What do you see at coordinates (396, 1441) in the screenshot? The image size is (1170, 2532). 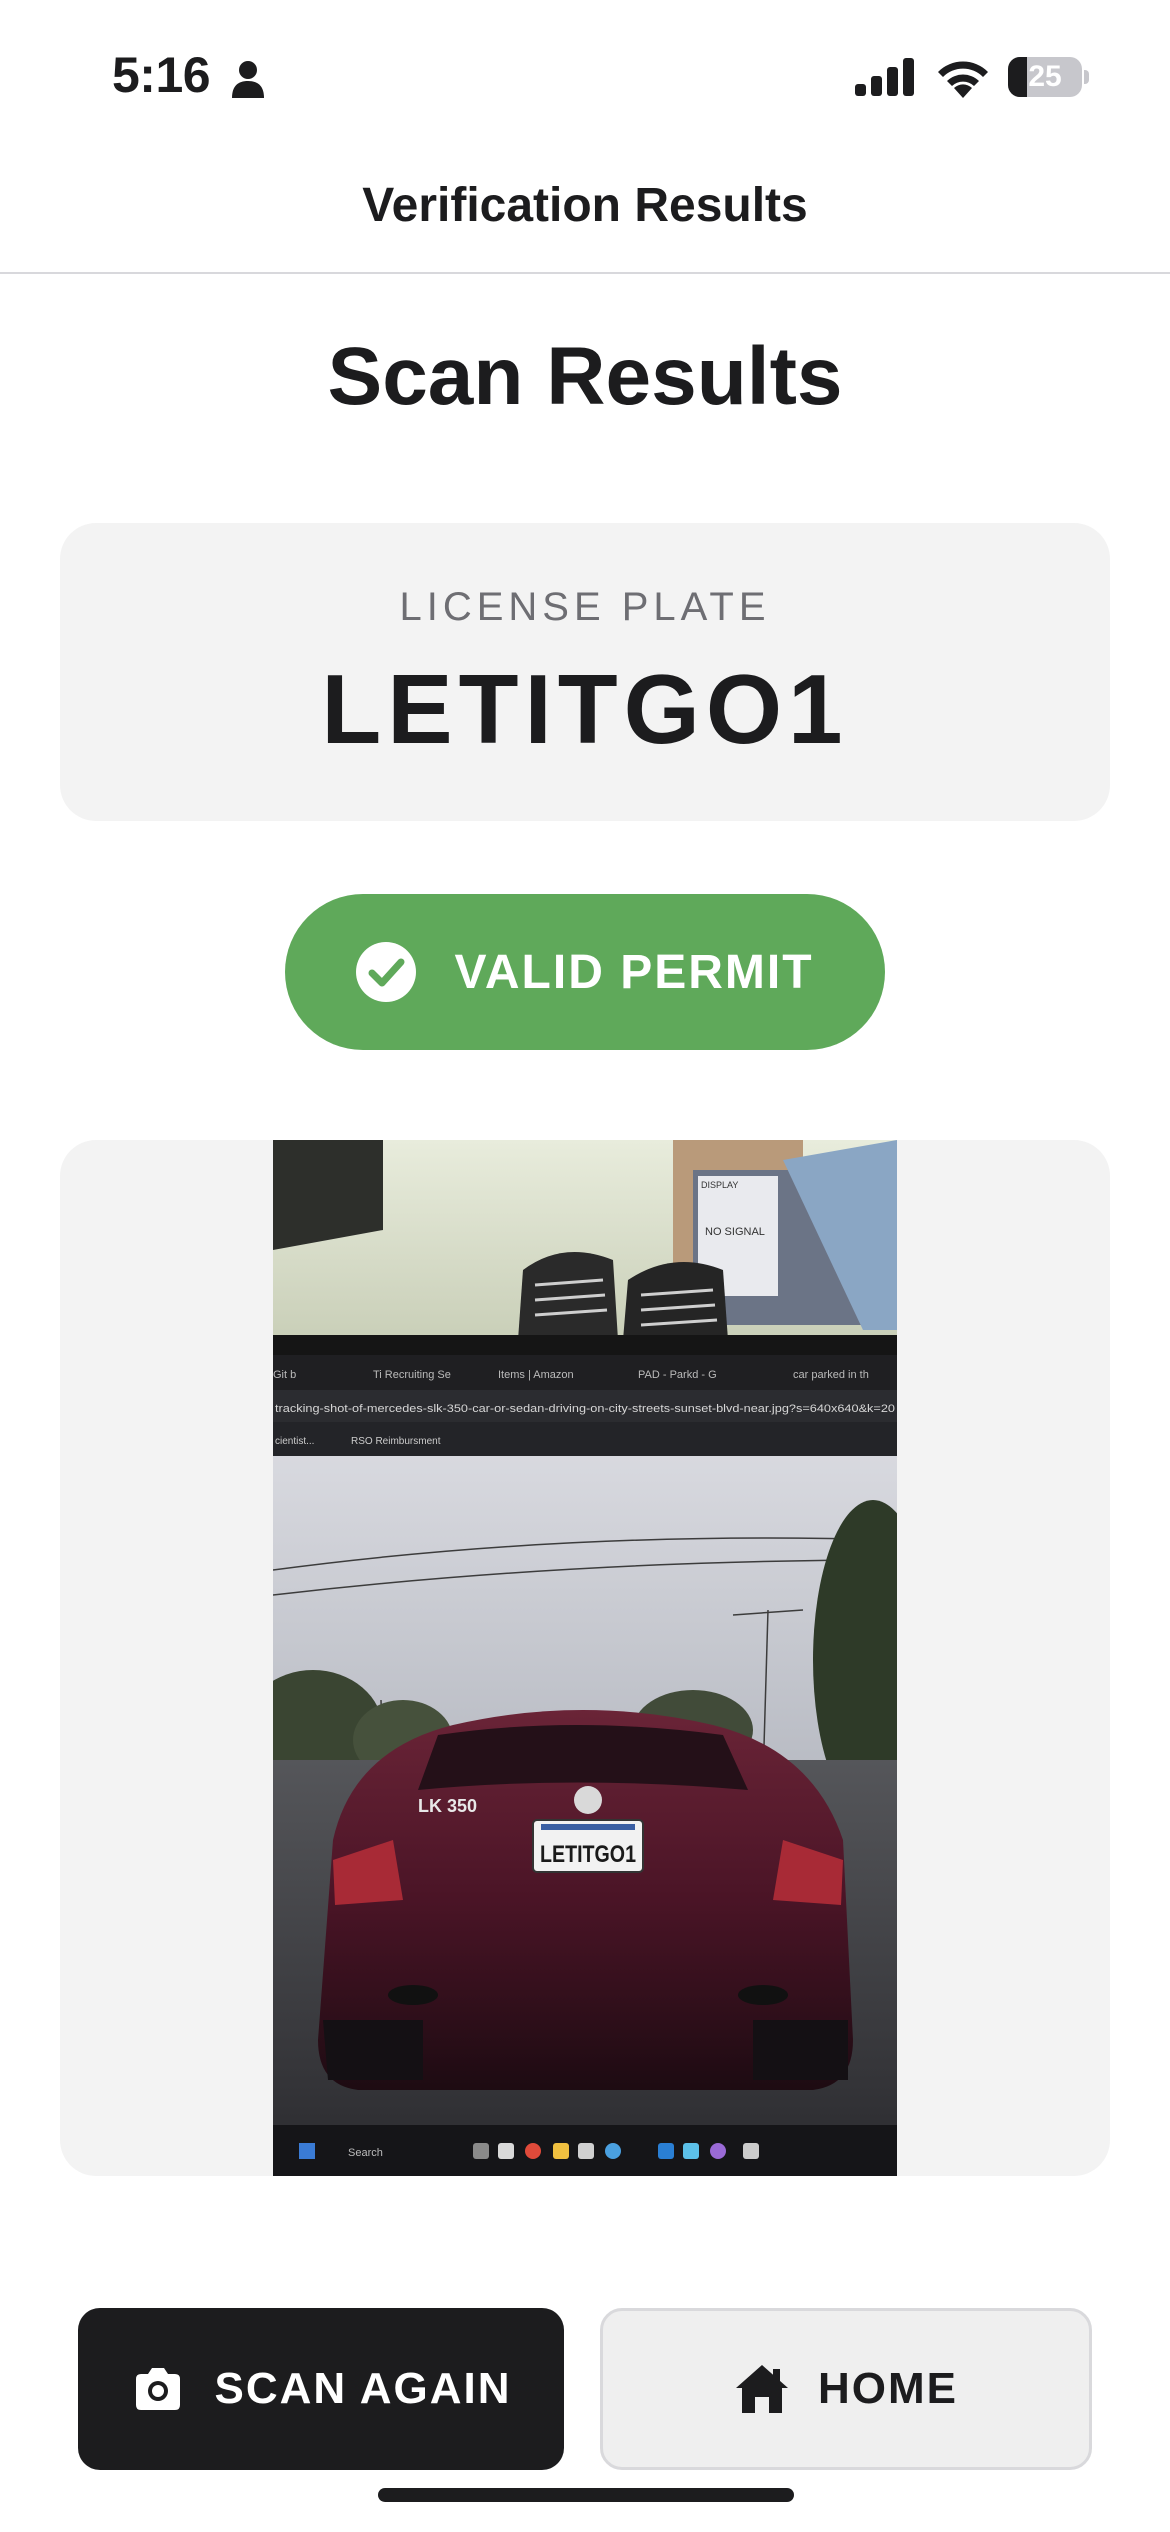 I see `bookmark-text: RSO Reimbursment` at bounding box center [396, 1441].